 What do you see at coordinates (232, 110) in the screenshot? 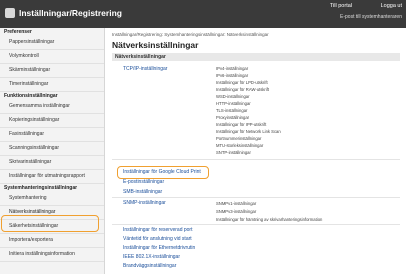
I see `tls-settings: TLS-inställningar` at bounding box center [232, 110].